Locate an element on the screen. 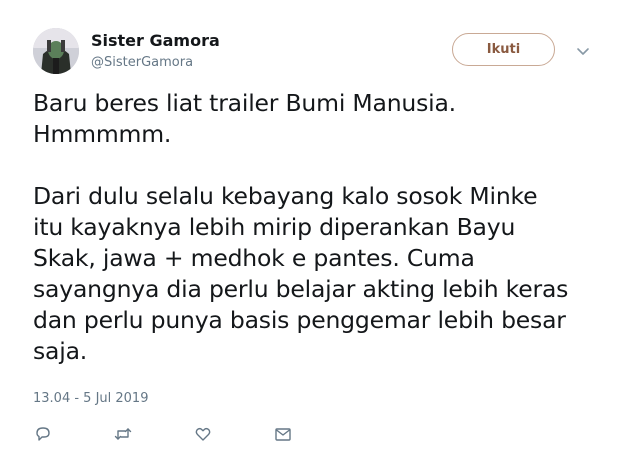  display-name: Sister Gamora is located at coordinates (155, 40).